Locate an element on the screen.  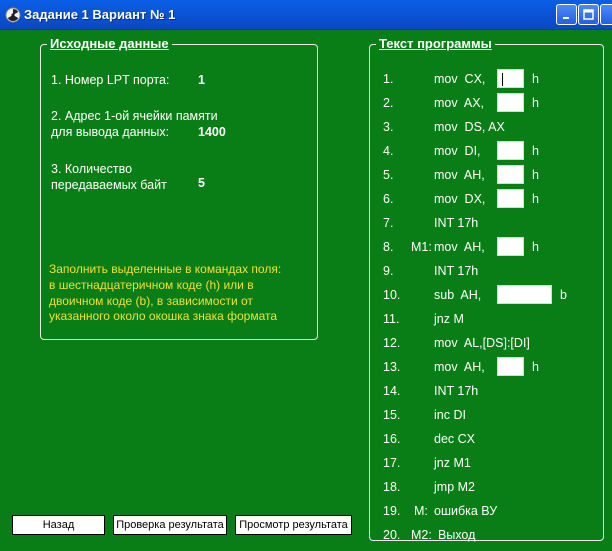
program-line: 17. jnz M1 is located at coordinates (487, 463).